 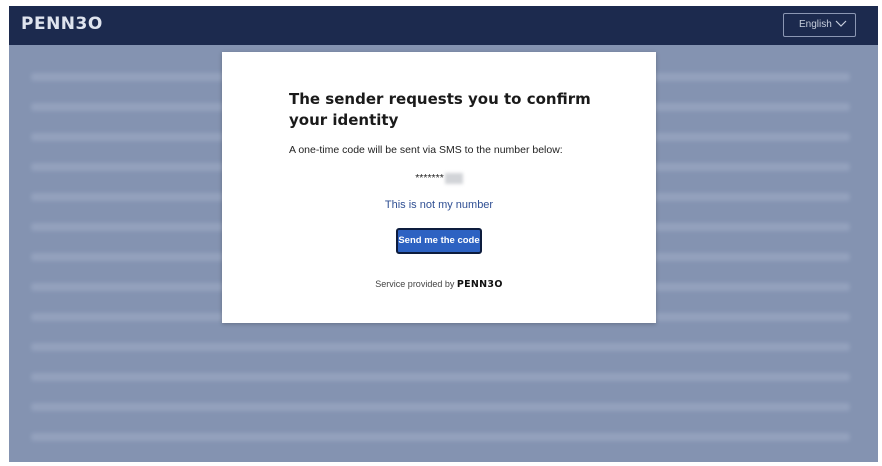 What do you see at coordinates (443, 25) in the screenshot?
I see `top-bar: PENN3O English` at bounding box center [443, 25].